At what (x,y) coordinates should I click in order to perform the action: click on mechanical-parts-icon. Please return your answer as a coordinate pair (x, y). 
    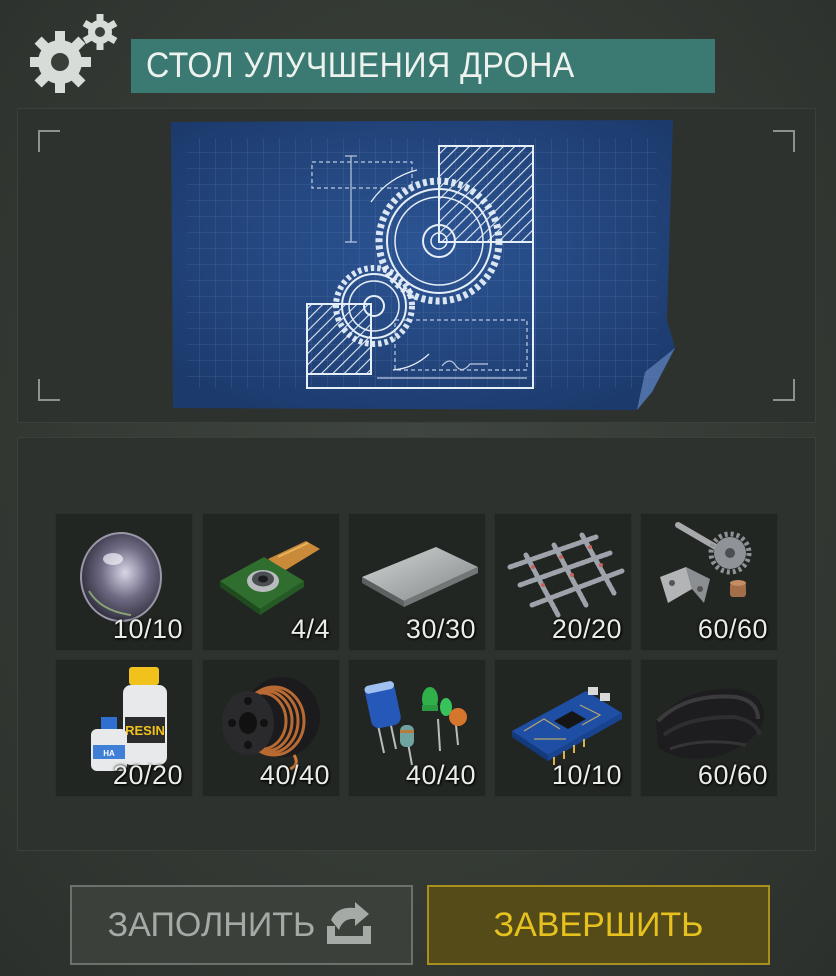
    Looking at the image, I should click on (706, 562).